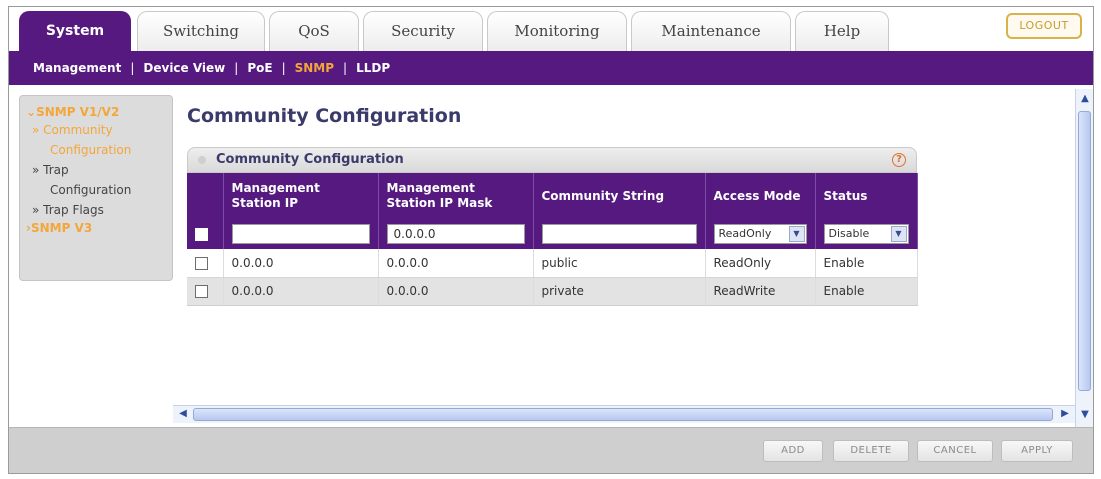  Describe the element at coordinates (96, 112) in the screenshot. I see `nav-snmp-v1v2: ⌄SNMP V1/V2` at that location.